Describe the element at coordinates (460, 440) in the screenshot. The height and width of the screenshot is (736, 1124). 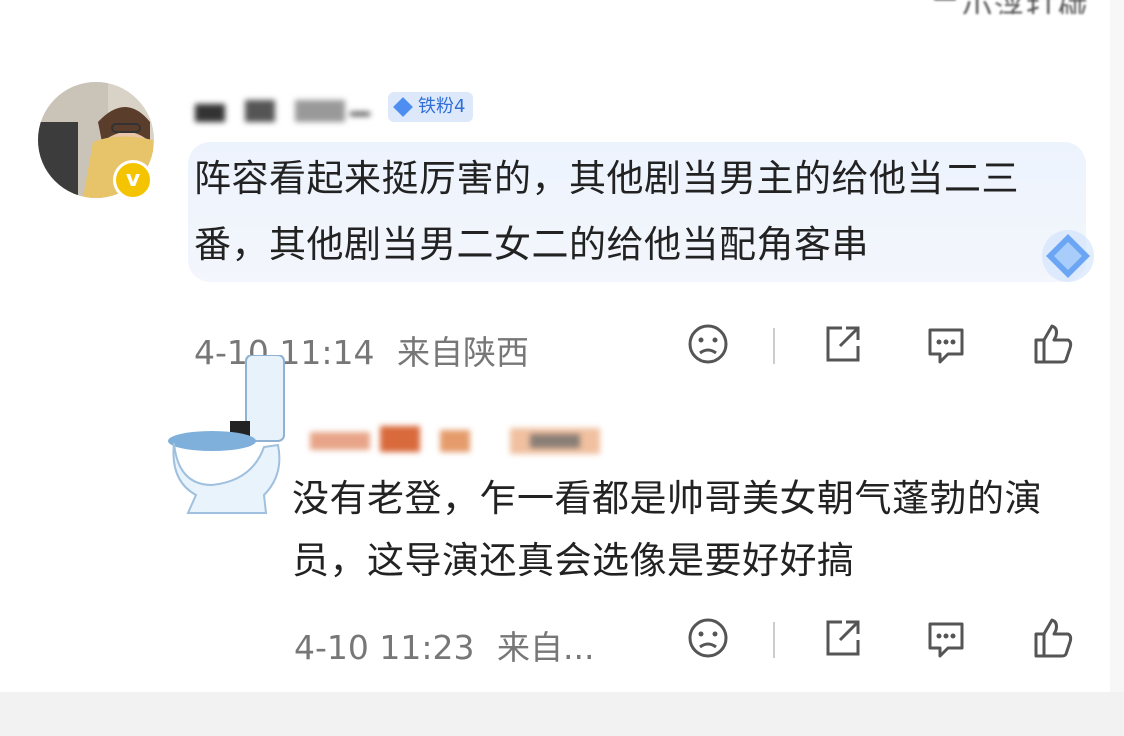
I see `reply-username-blurred` at that location.